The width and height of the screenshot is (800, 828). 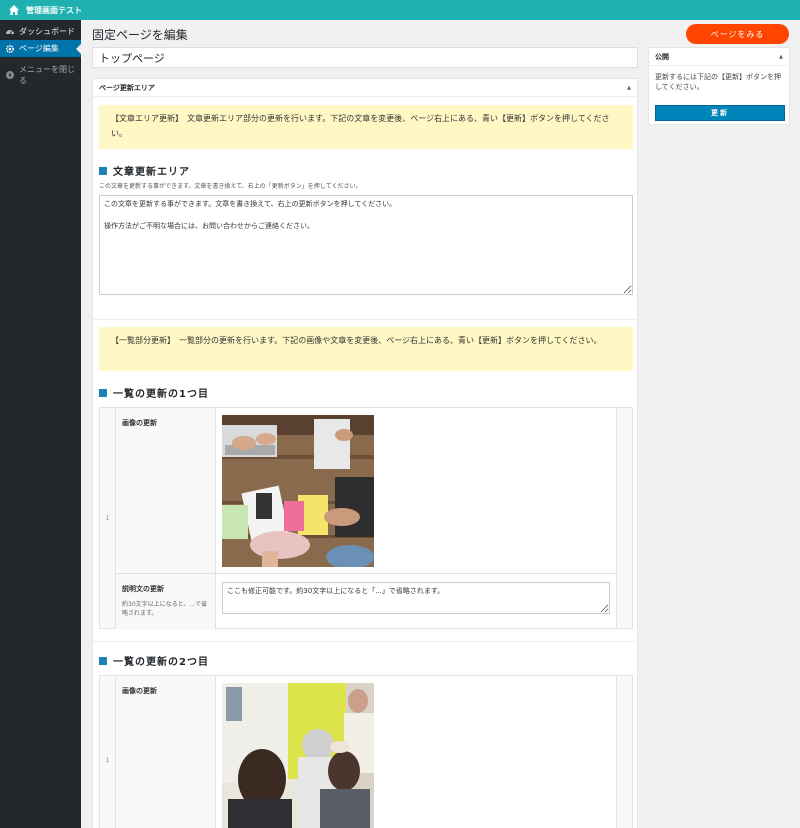 I want to click on section-heading-text: 一覧の更新の1つ目, so click(x=161, y=394).